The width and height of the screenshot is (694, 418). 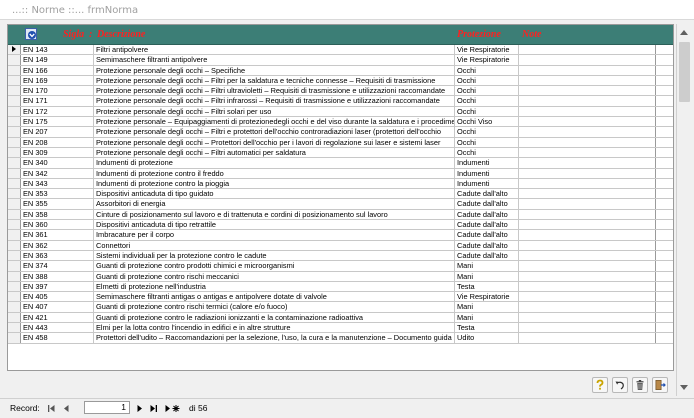 I want to click on cell-sigla: EN 388, so click(x=57, y=276).